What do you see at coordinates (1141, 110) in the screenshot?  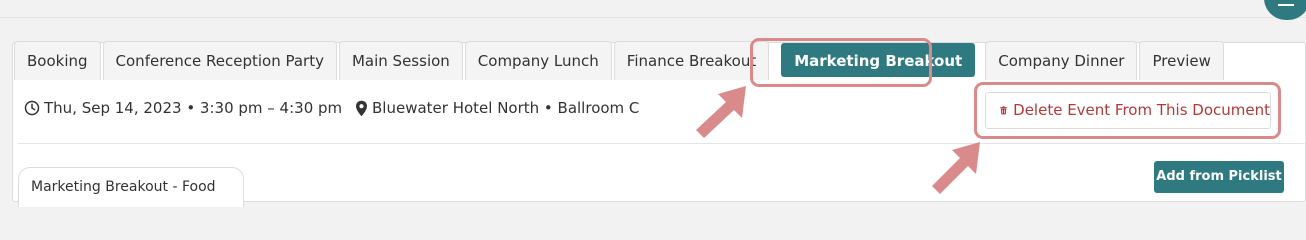 I see `delete-event-label: Delete Event From This Document` at bounding box center [1141, 110].